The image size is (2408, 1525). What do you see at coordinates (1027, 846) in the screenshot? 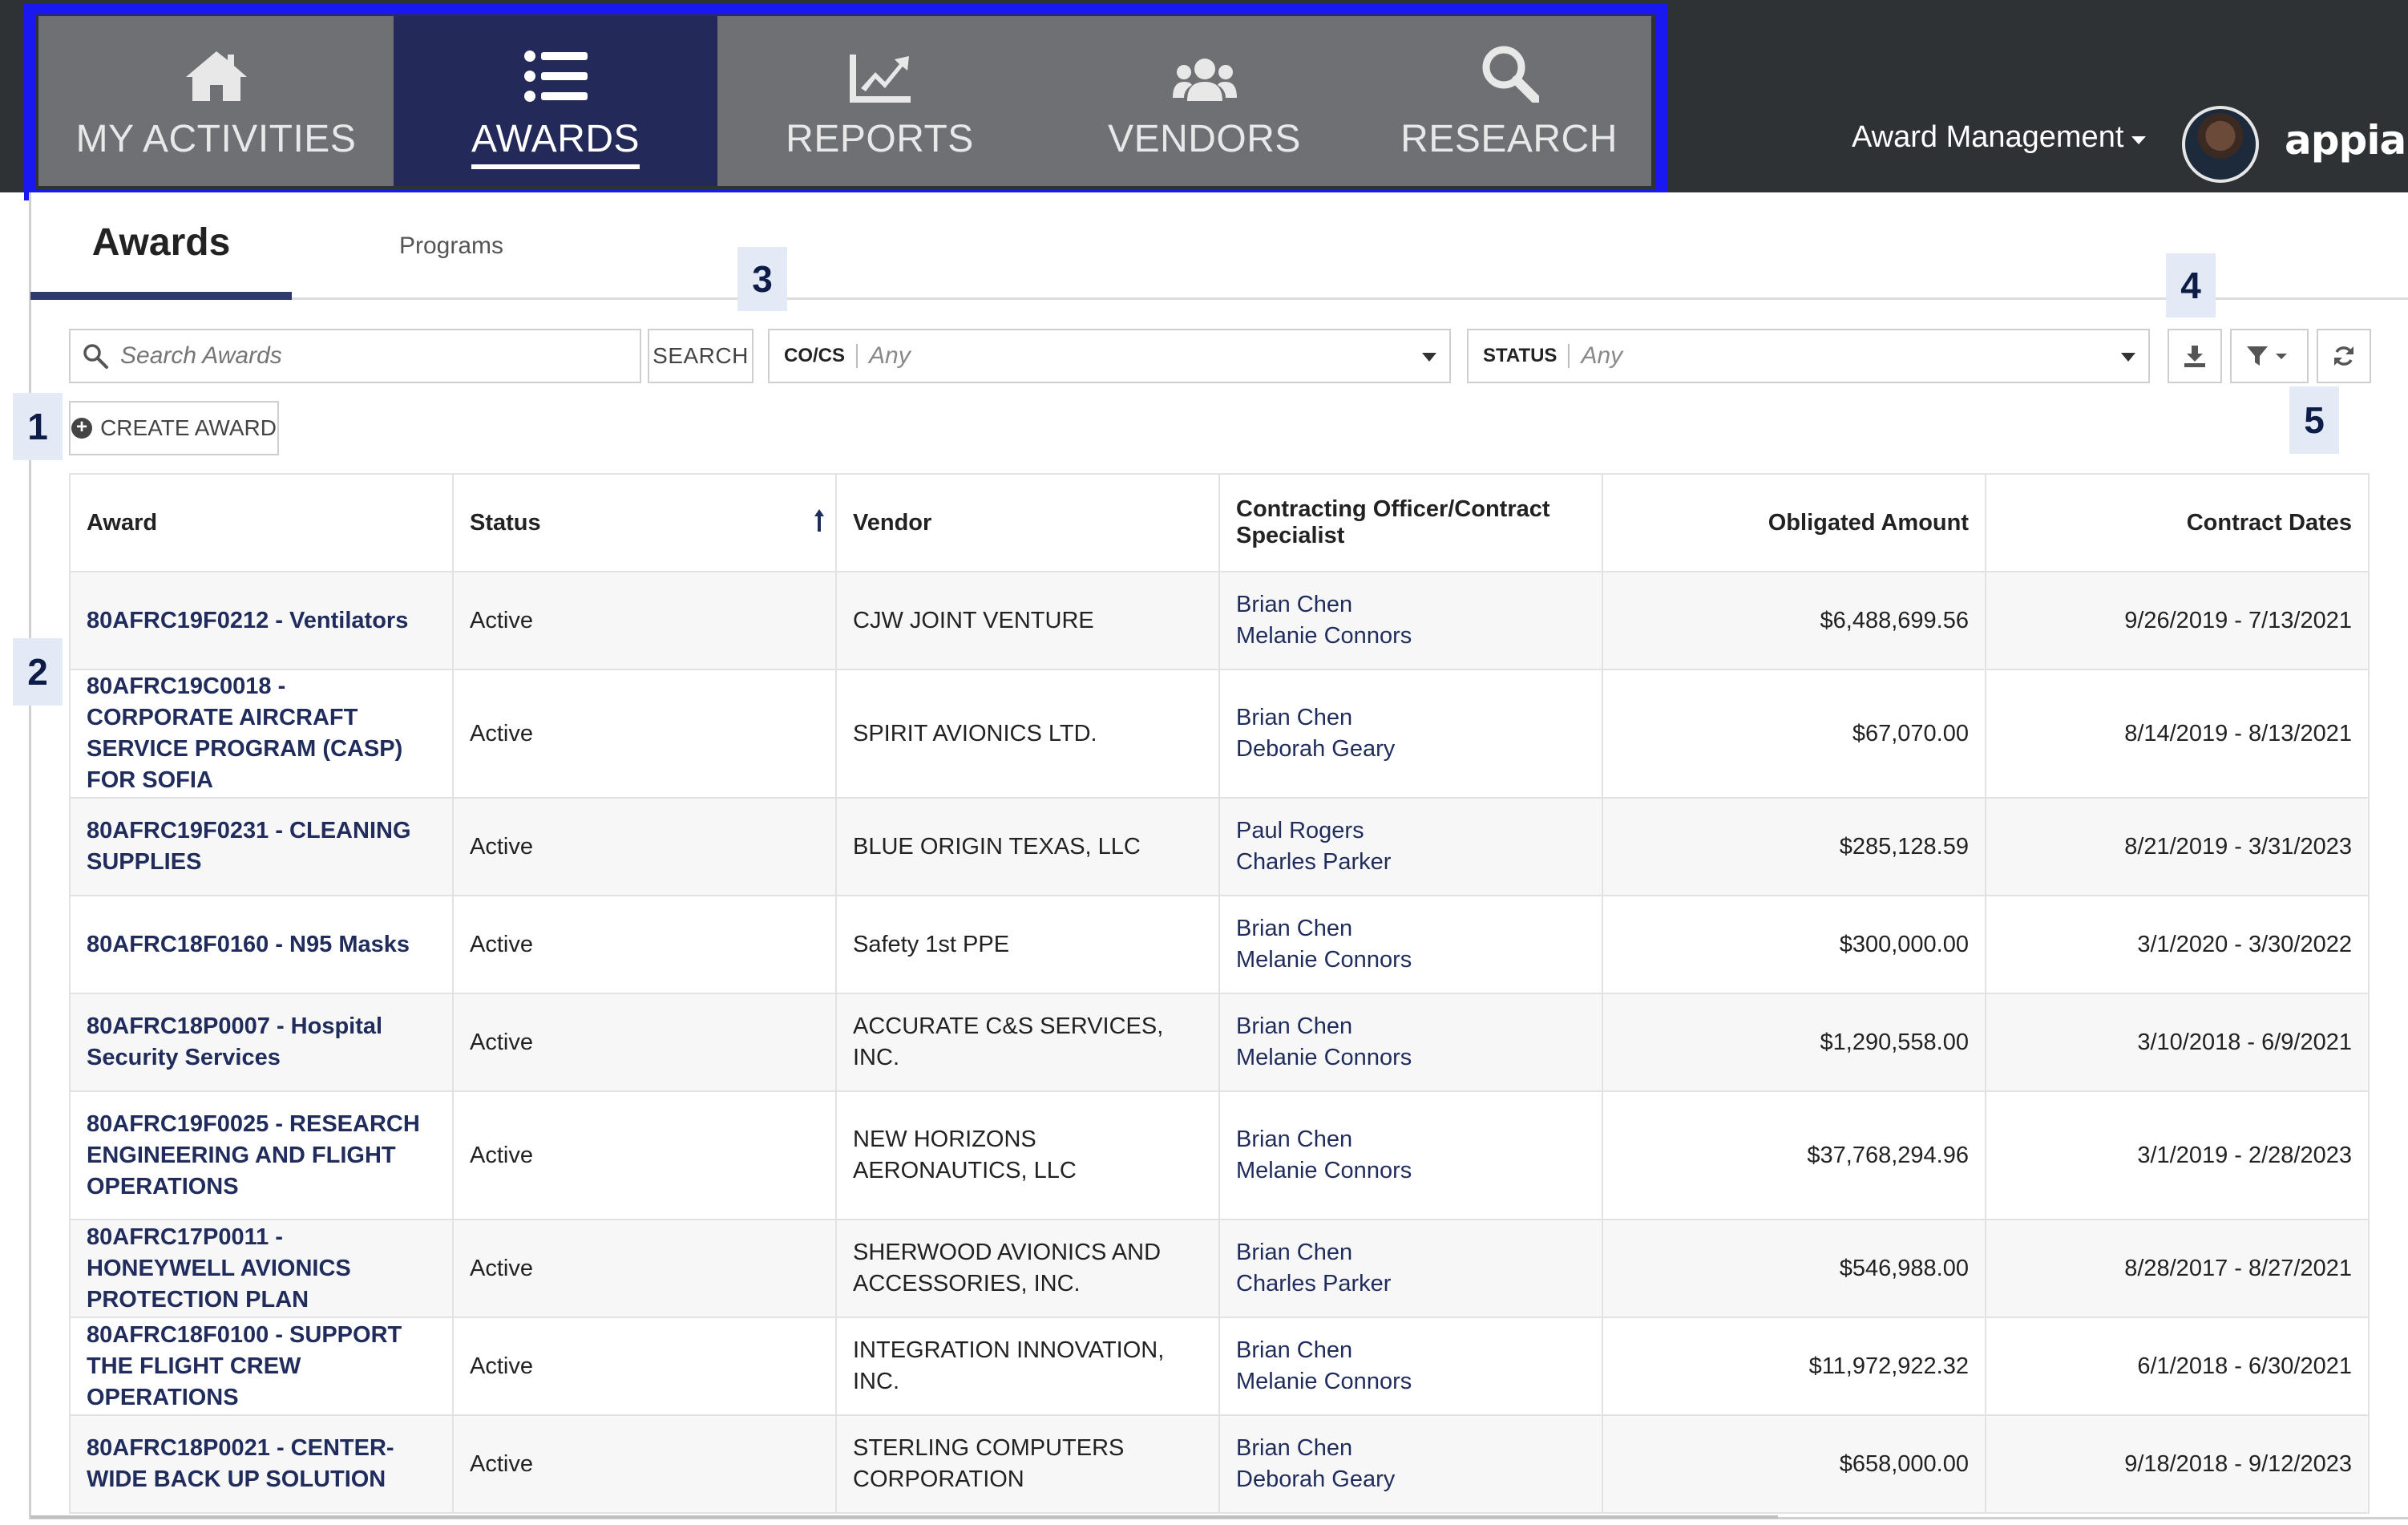
I see `cell-vendor: BLUE ORIGIN TEXAS, LLC` at bounding box center [1027, 846].